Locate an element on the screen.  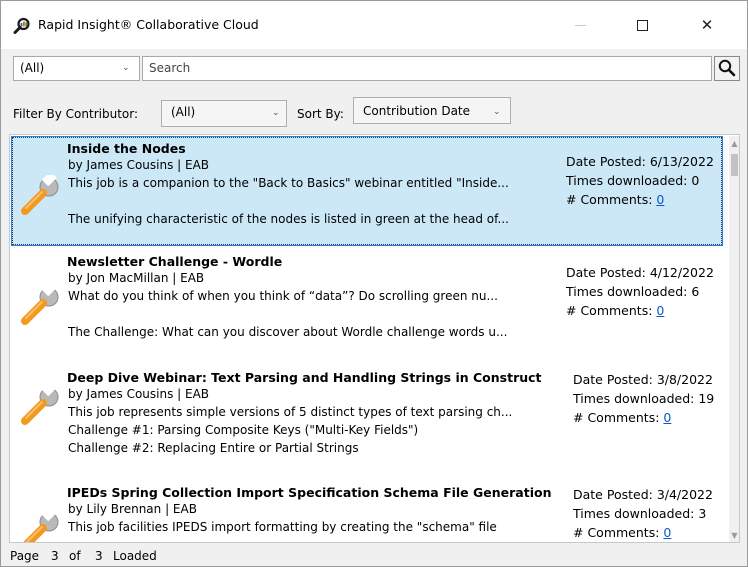
minimize-button is located at coordinates (580, 25).